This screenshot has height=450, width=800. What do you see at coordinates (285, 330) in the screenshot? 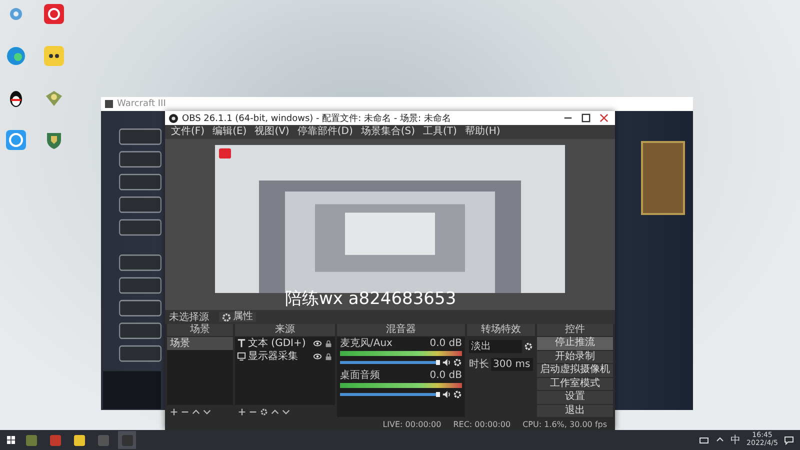
I see `dock-title: 来源` at bounding box center [285, 330].